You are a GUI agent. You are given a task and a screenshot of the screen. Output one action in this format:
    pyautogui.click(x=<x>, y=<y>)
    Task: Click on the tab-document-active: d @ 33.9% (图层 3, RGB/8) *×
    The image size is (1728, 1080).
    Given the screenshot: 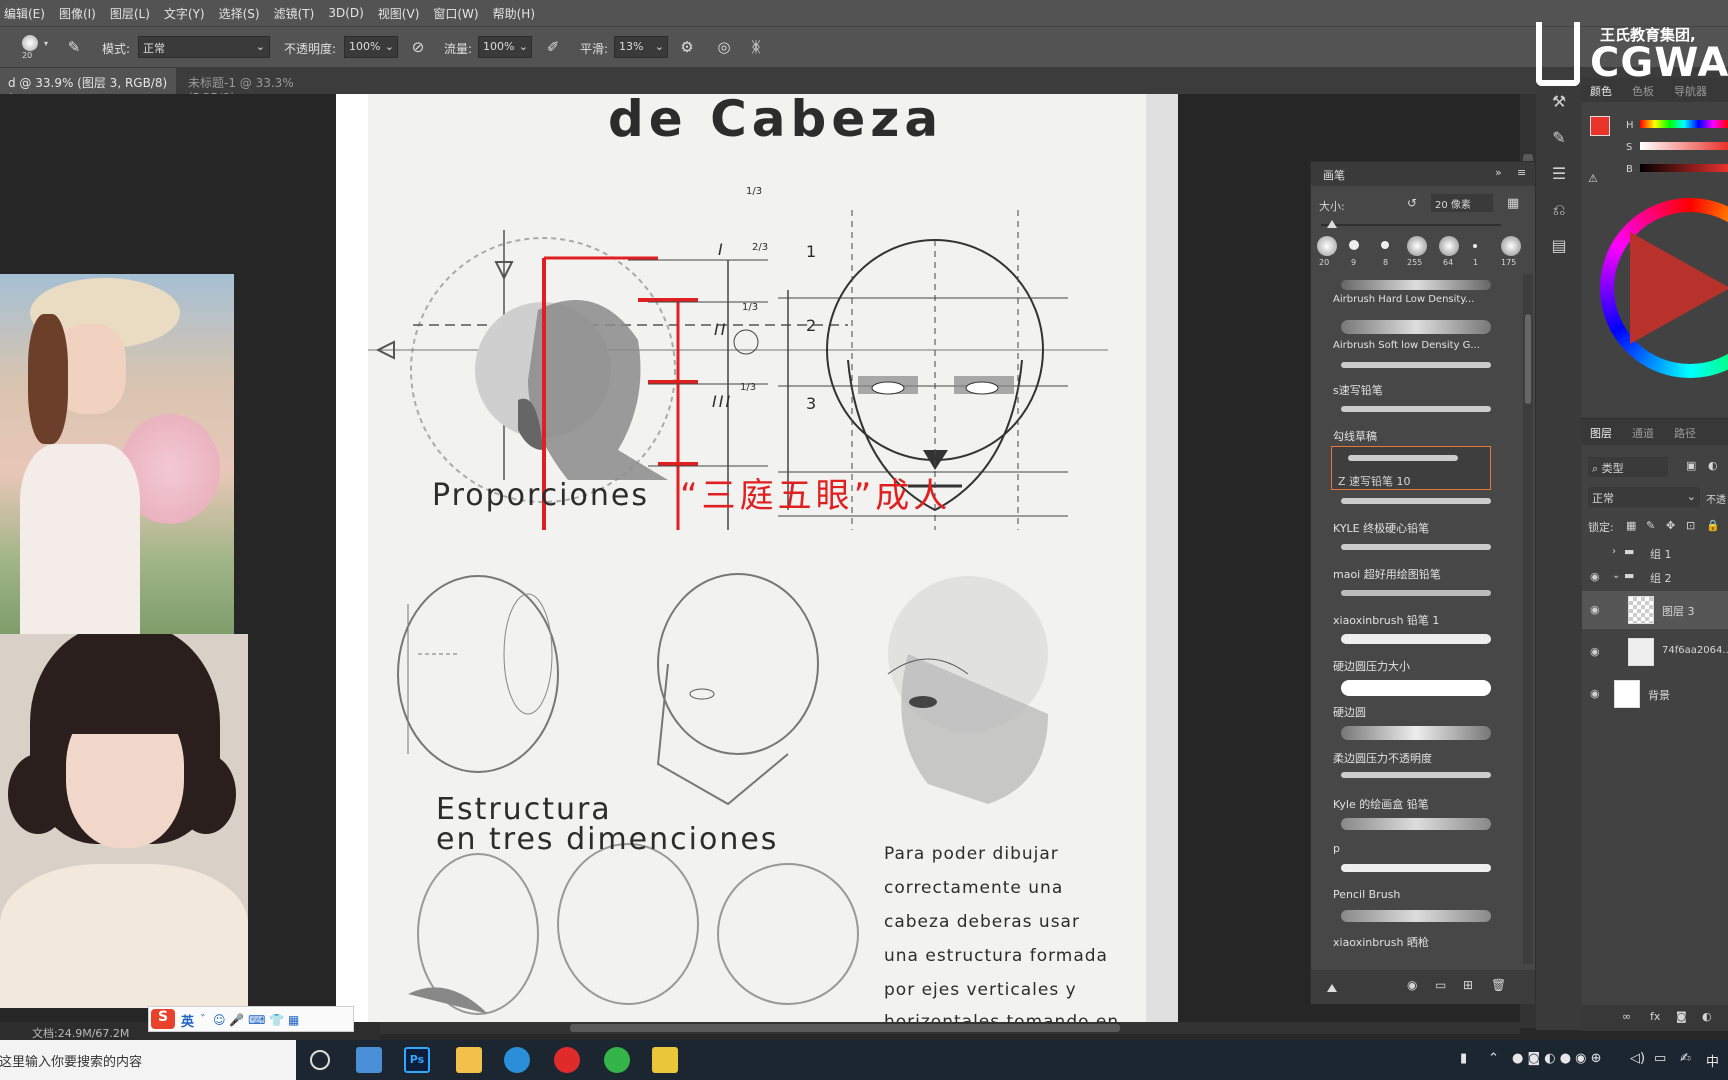 What is the action you would take?
    pyautogui.click(x=88, y=86)
    